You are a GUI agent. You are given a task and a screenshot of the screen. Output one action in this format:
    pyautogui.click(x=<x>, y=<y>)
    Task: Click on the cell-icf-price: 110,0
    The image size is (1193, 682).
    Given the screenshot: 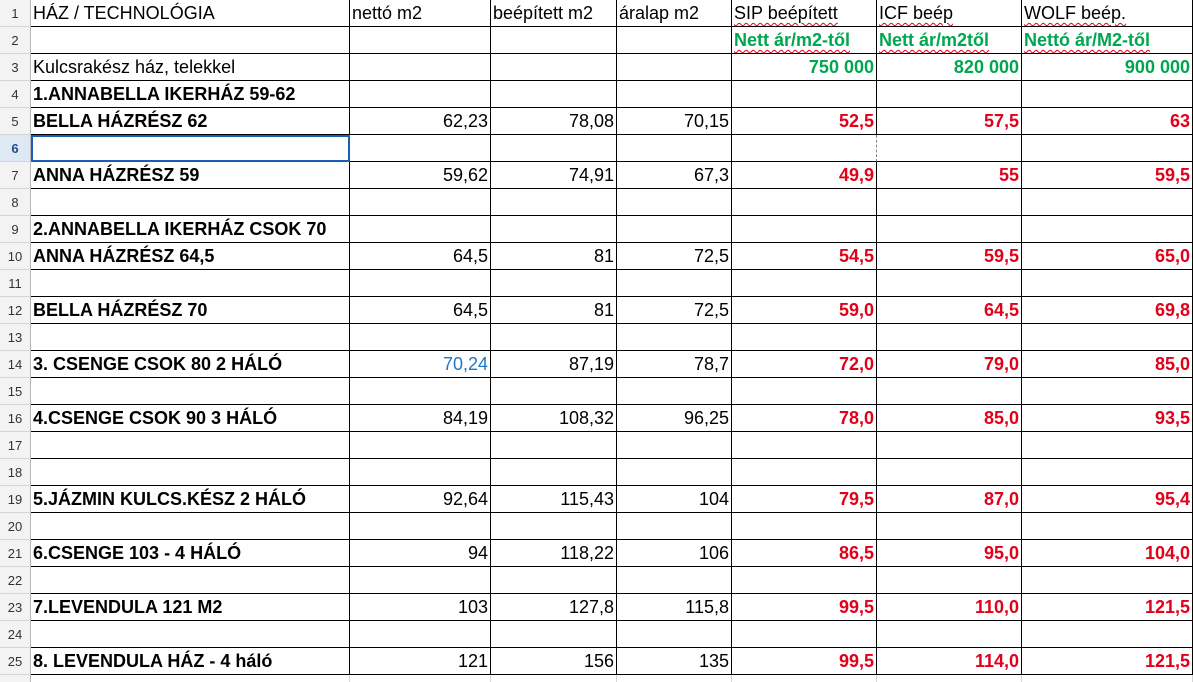 What is the action you would take?
    pyautogui.click(x=949, y=607)
    